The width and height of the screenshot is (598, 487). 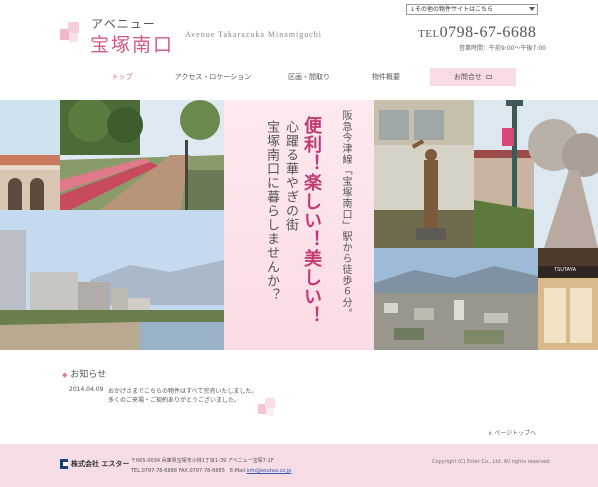 I want to click on business-hours: 営業時間：午前9:00〜午後7:00, so click(x=502, y=48).